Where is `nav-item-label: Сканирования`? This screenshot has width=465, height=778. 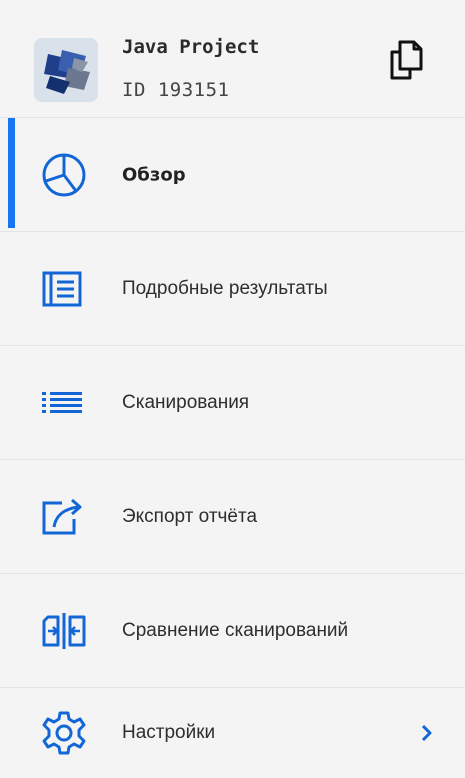 nav-item-label: Сканирования is located at coordinates (186, 402).